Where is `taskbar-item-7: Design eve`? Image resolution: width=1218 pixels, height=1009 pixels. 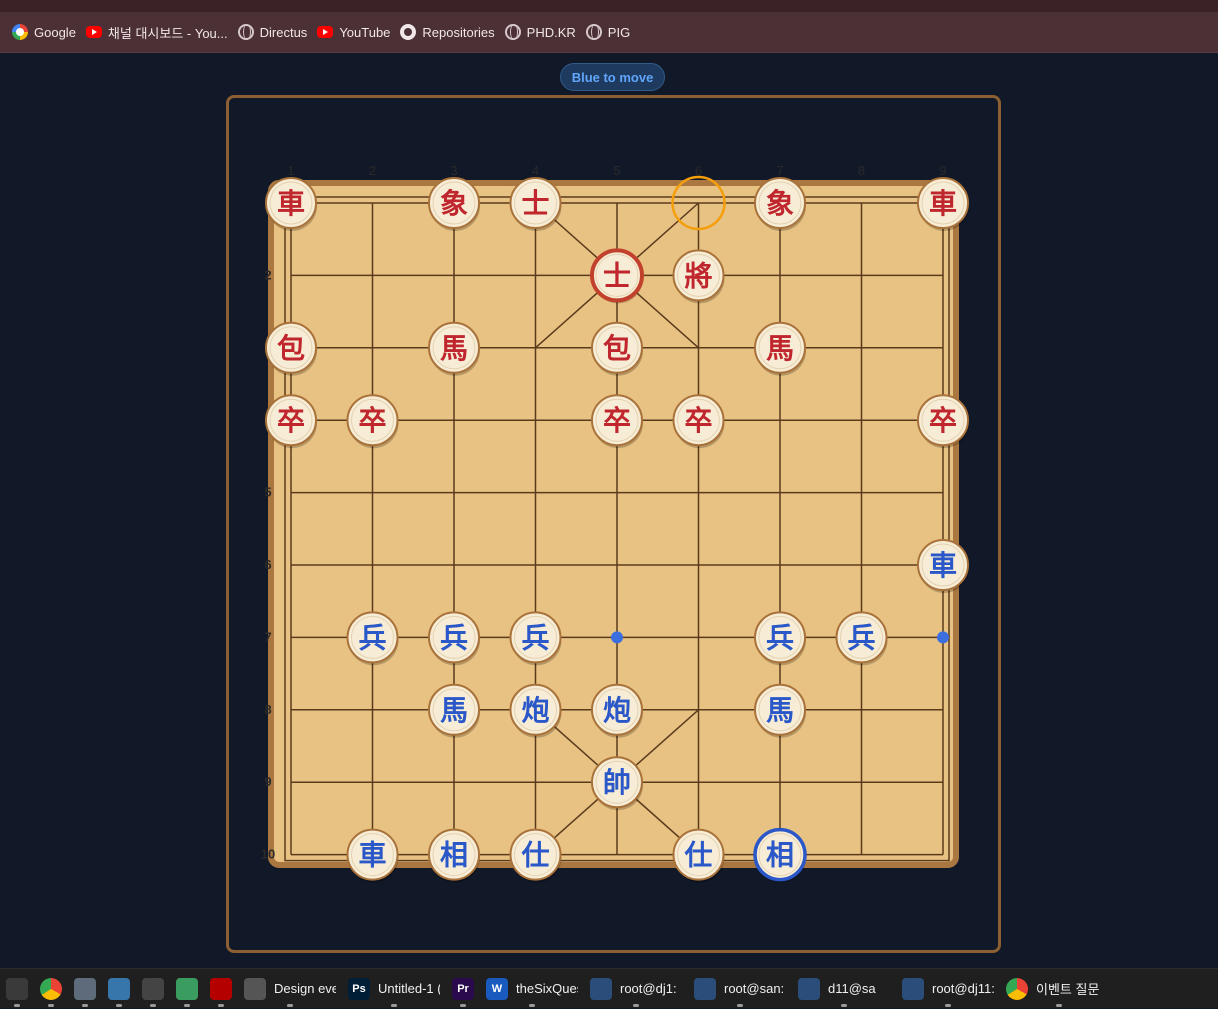 taskbar-item-7: Design eve is located at coordinates (290, 989).